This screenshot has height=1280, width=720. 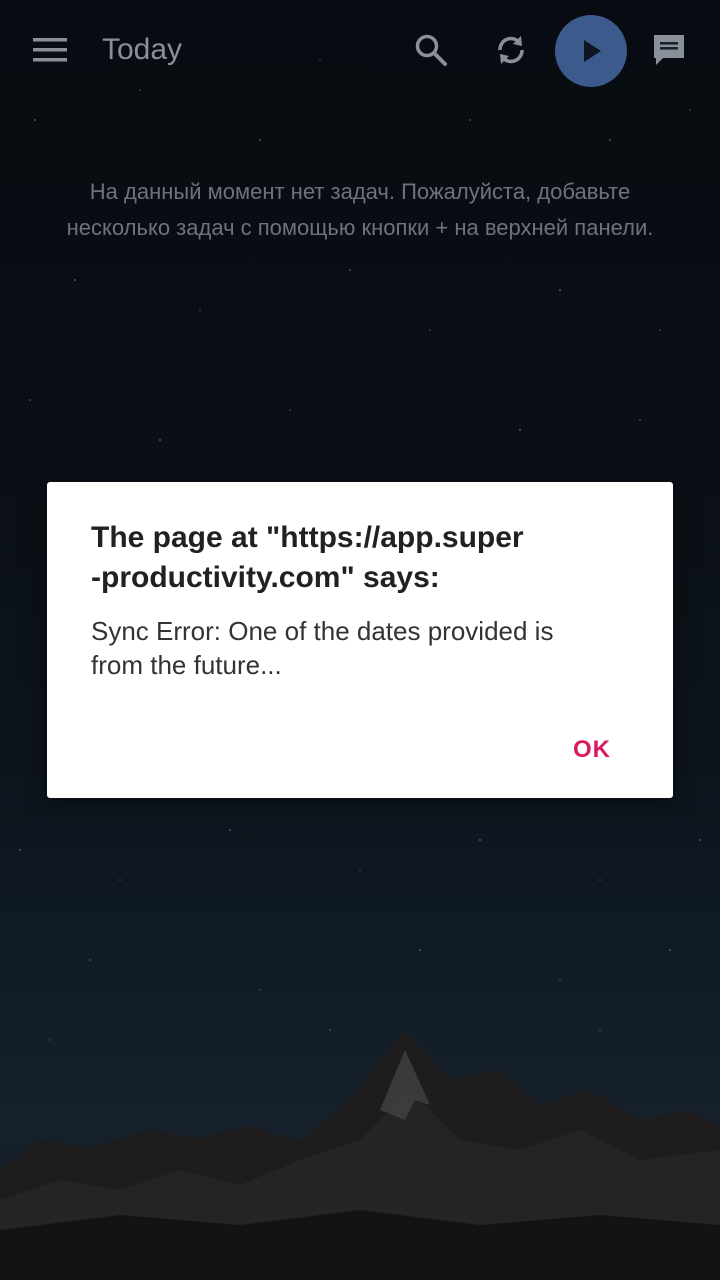 I want to click on play-button, so click(x=591, y=51).